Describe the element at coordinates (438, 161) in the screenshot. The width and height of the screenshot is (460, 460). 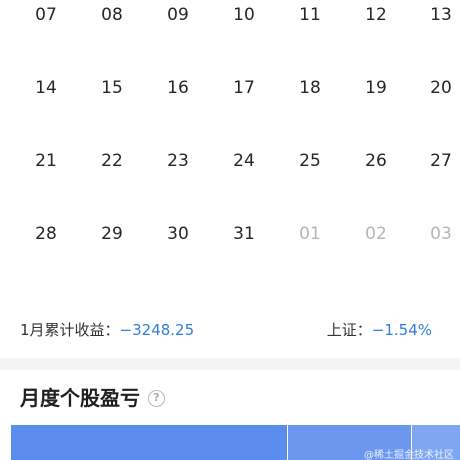
I see `calendar-day: 27` at that location.